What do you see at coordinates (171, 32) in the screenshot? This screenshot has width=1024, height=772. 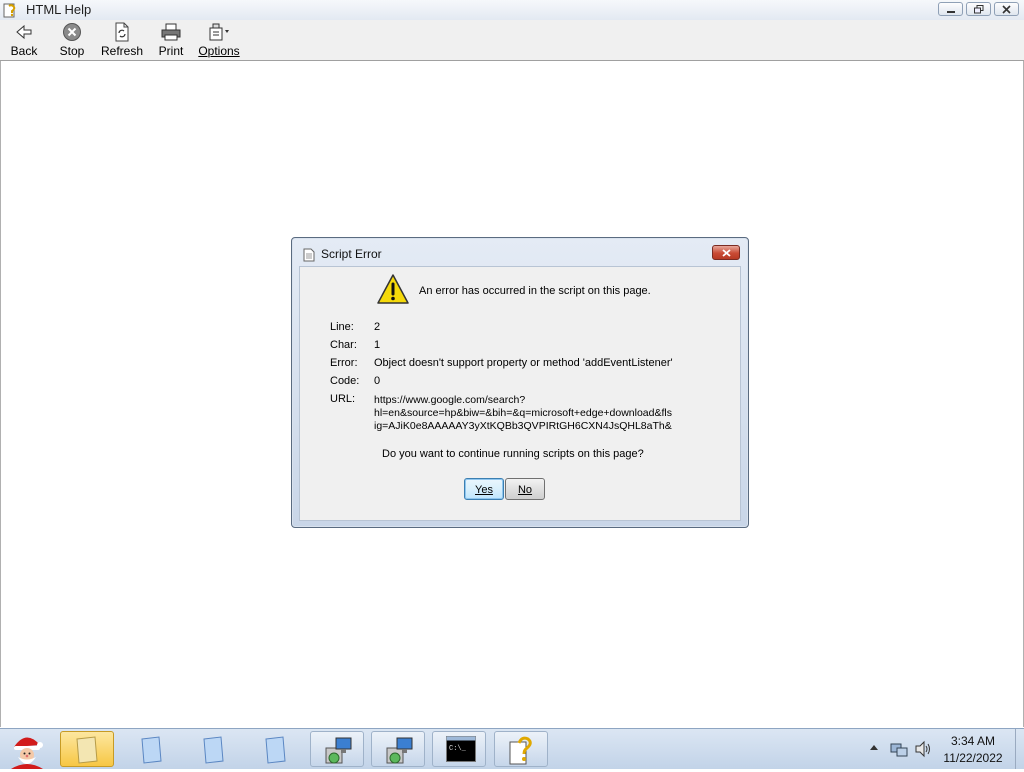 I see `printer-icon` at bounding box center [171, 32].